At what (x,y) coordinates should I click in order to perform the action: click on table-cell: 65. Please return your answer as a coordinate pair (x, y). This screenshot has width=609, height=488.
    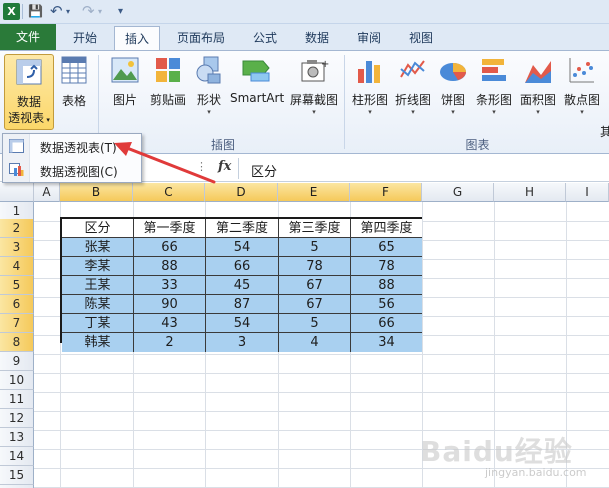
    Looking at the image, I should click on (386, 247).